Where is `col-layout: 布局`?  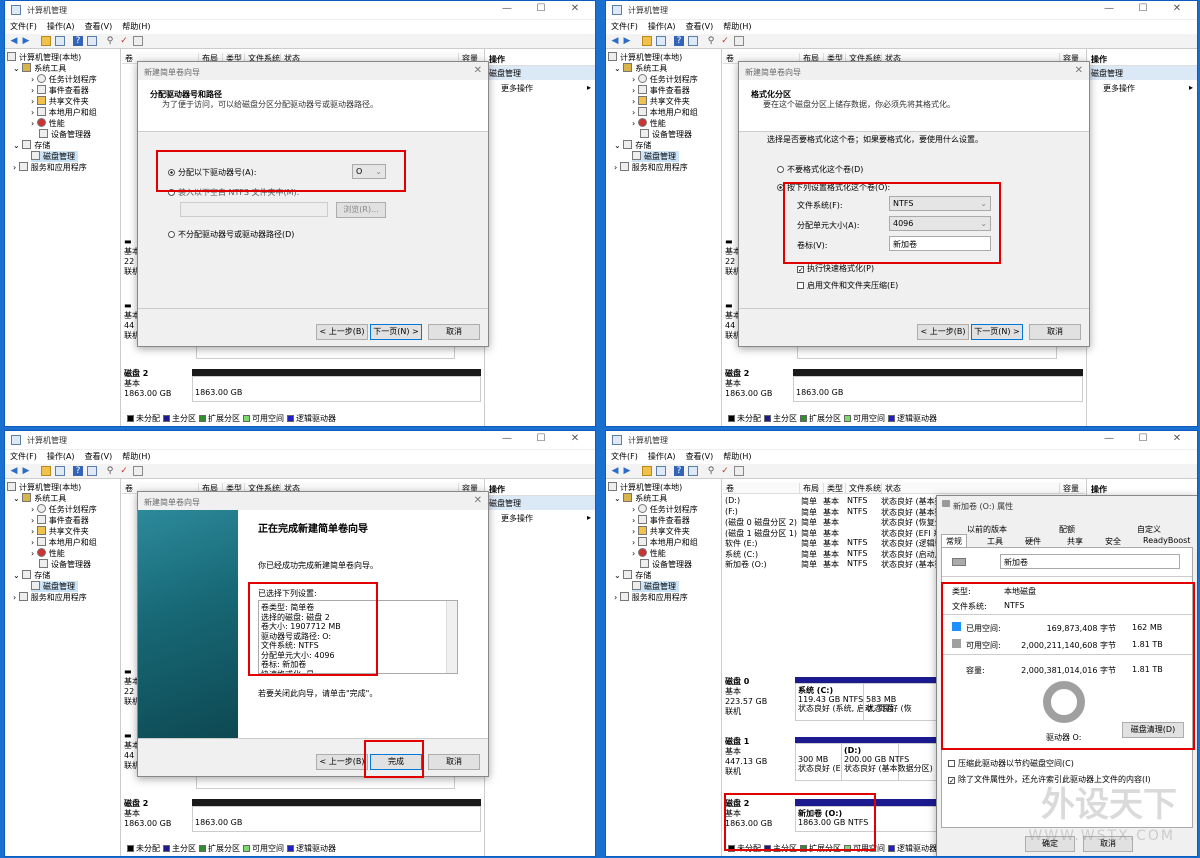
col-layout: 布局 is located at coordinates (809, 488).